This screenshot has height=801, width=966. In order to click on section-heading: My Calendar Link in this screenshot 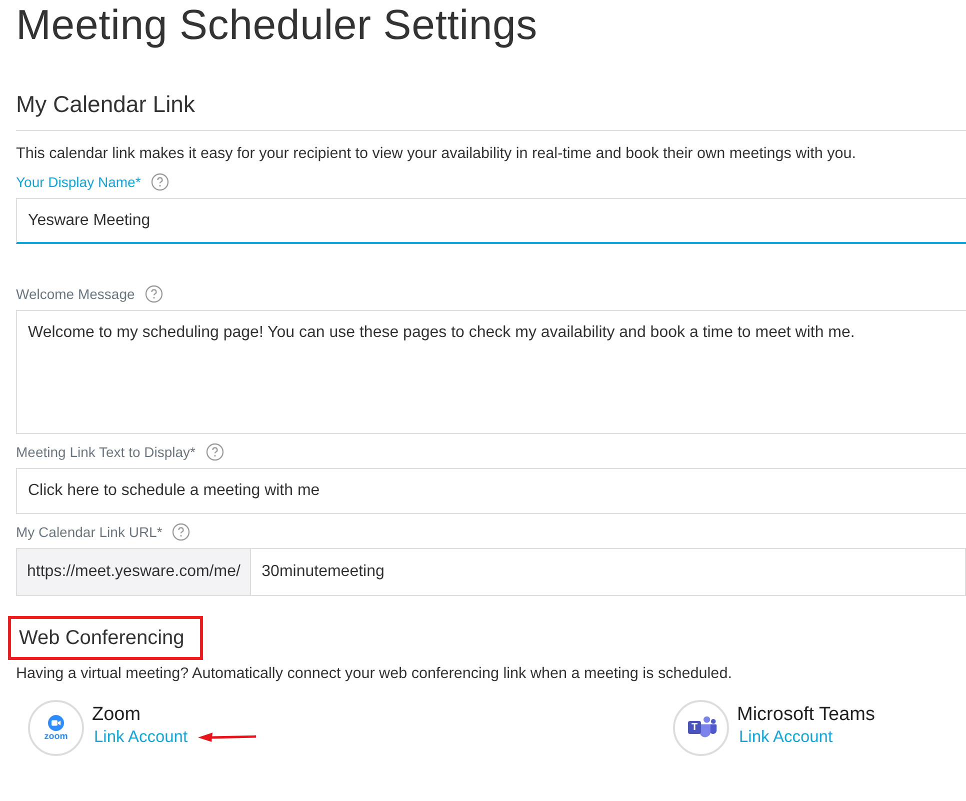, I will do `click(106, 104)`.